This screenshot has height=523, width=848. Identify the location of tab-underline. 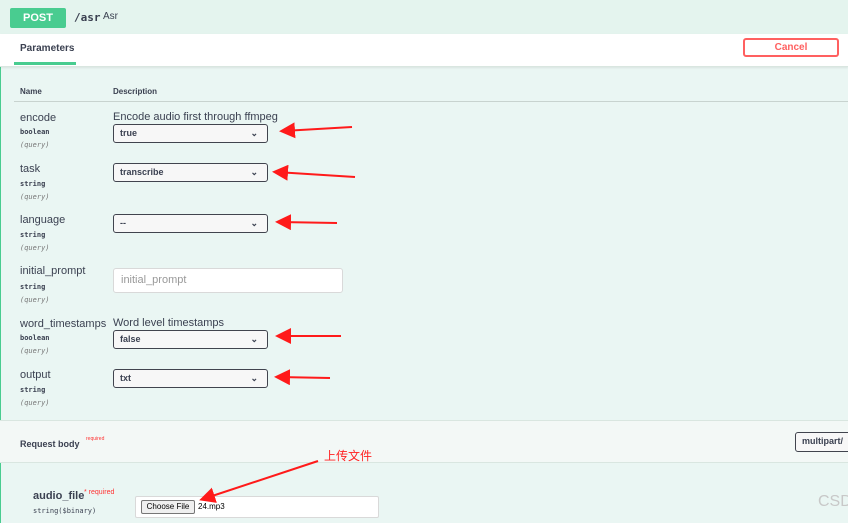
(45, 63).